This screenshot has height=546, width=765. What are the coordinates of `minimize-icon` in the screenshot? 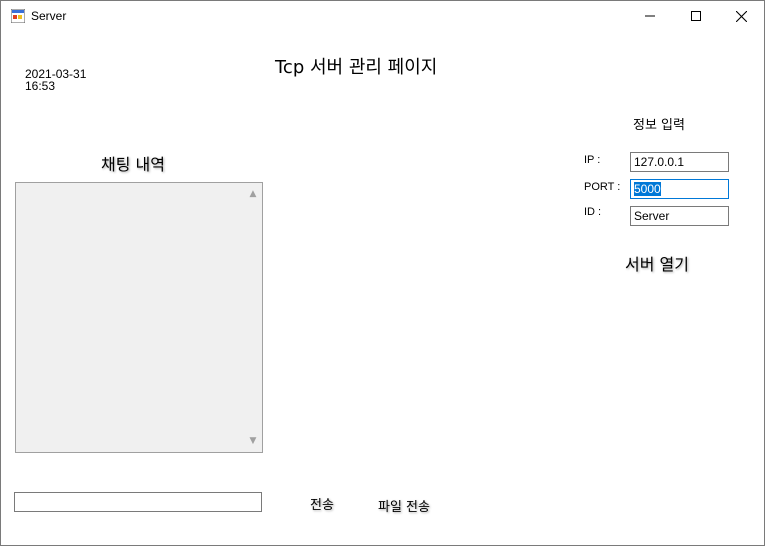 It's located at (650, 16).